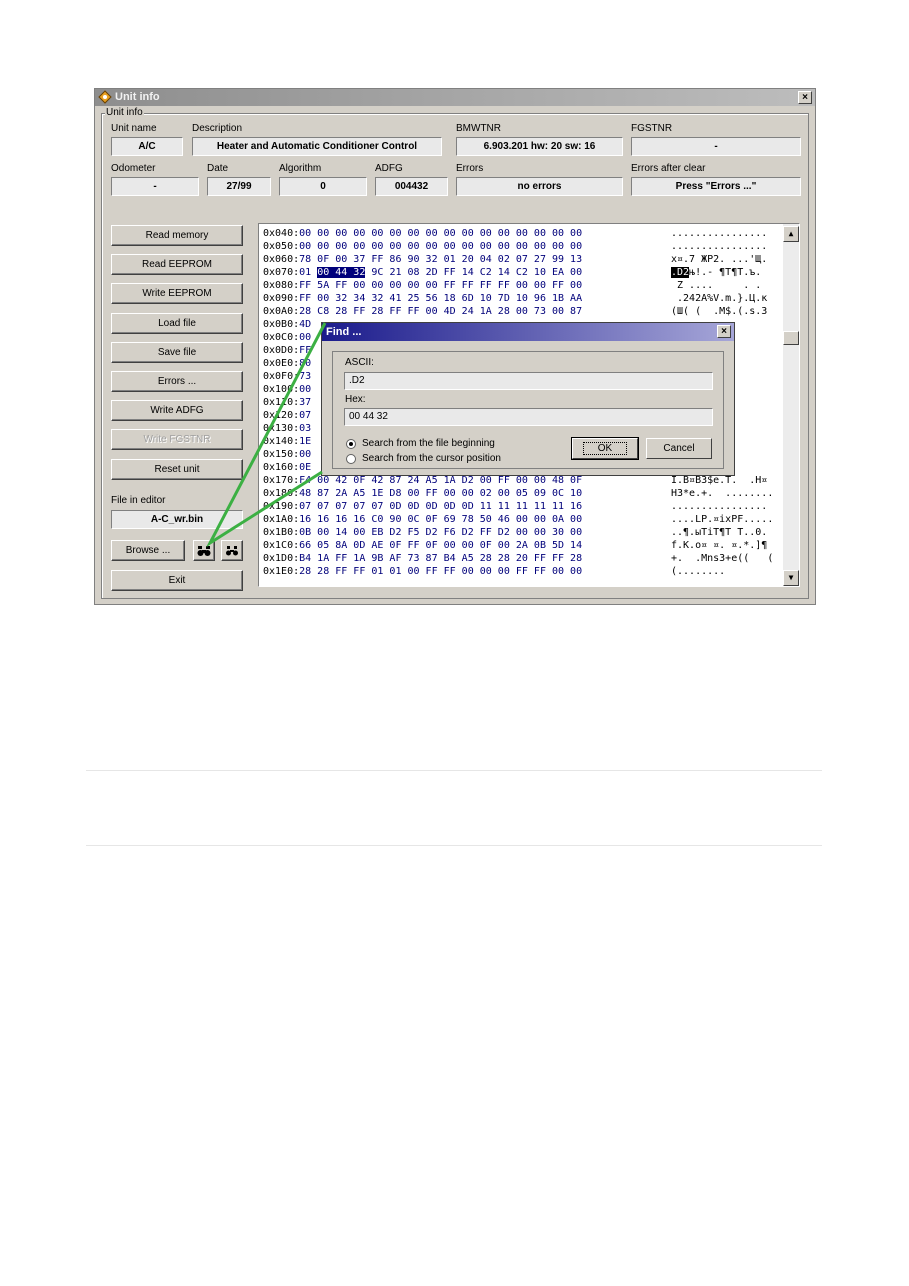 The image size is (909, 1286). Describe the element at coordinates (305, 467) in the screenshot. I see `hex-bytes: 0E` at that location.